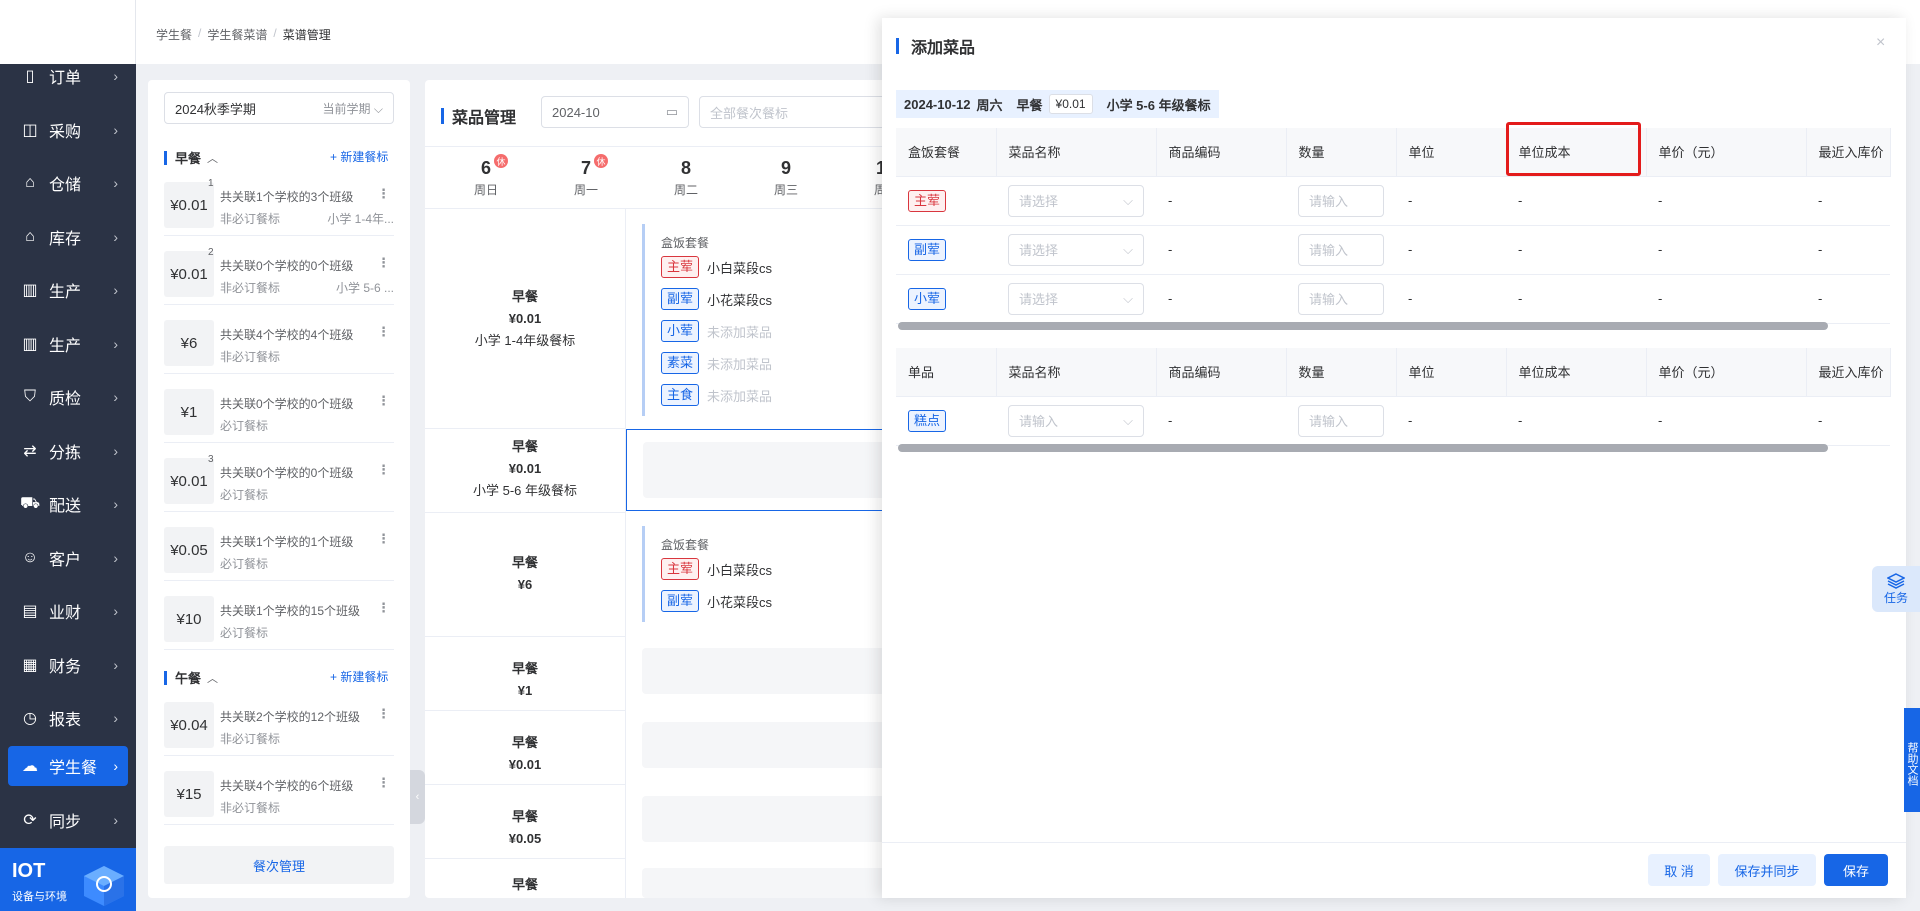 Image resolution: width=1920 pixels, height=911 pixels. Describe the element at coordinates (39, 897) in the screenshot. I see `iot-subtitle: 设备与环境` at that location.